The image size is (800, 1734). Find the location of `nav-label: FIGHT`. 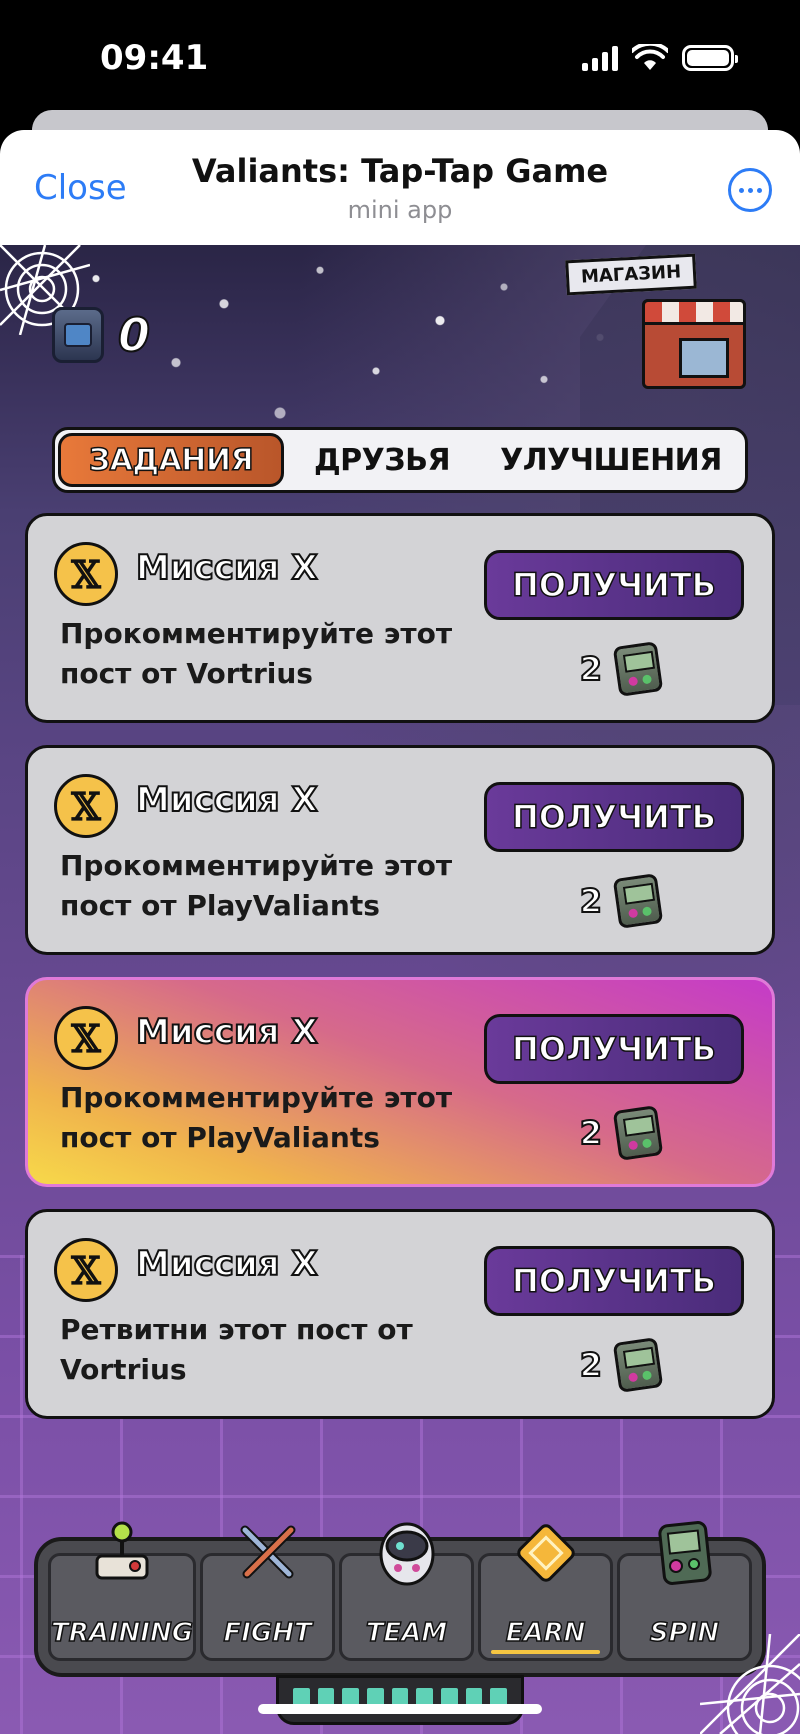

nav-label: FIGHT is located at coordinates (268, 1633).